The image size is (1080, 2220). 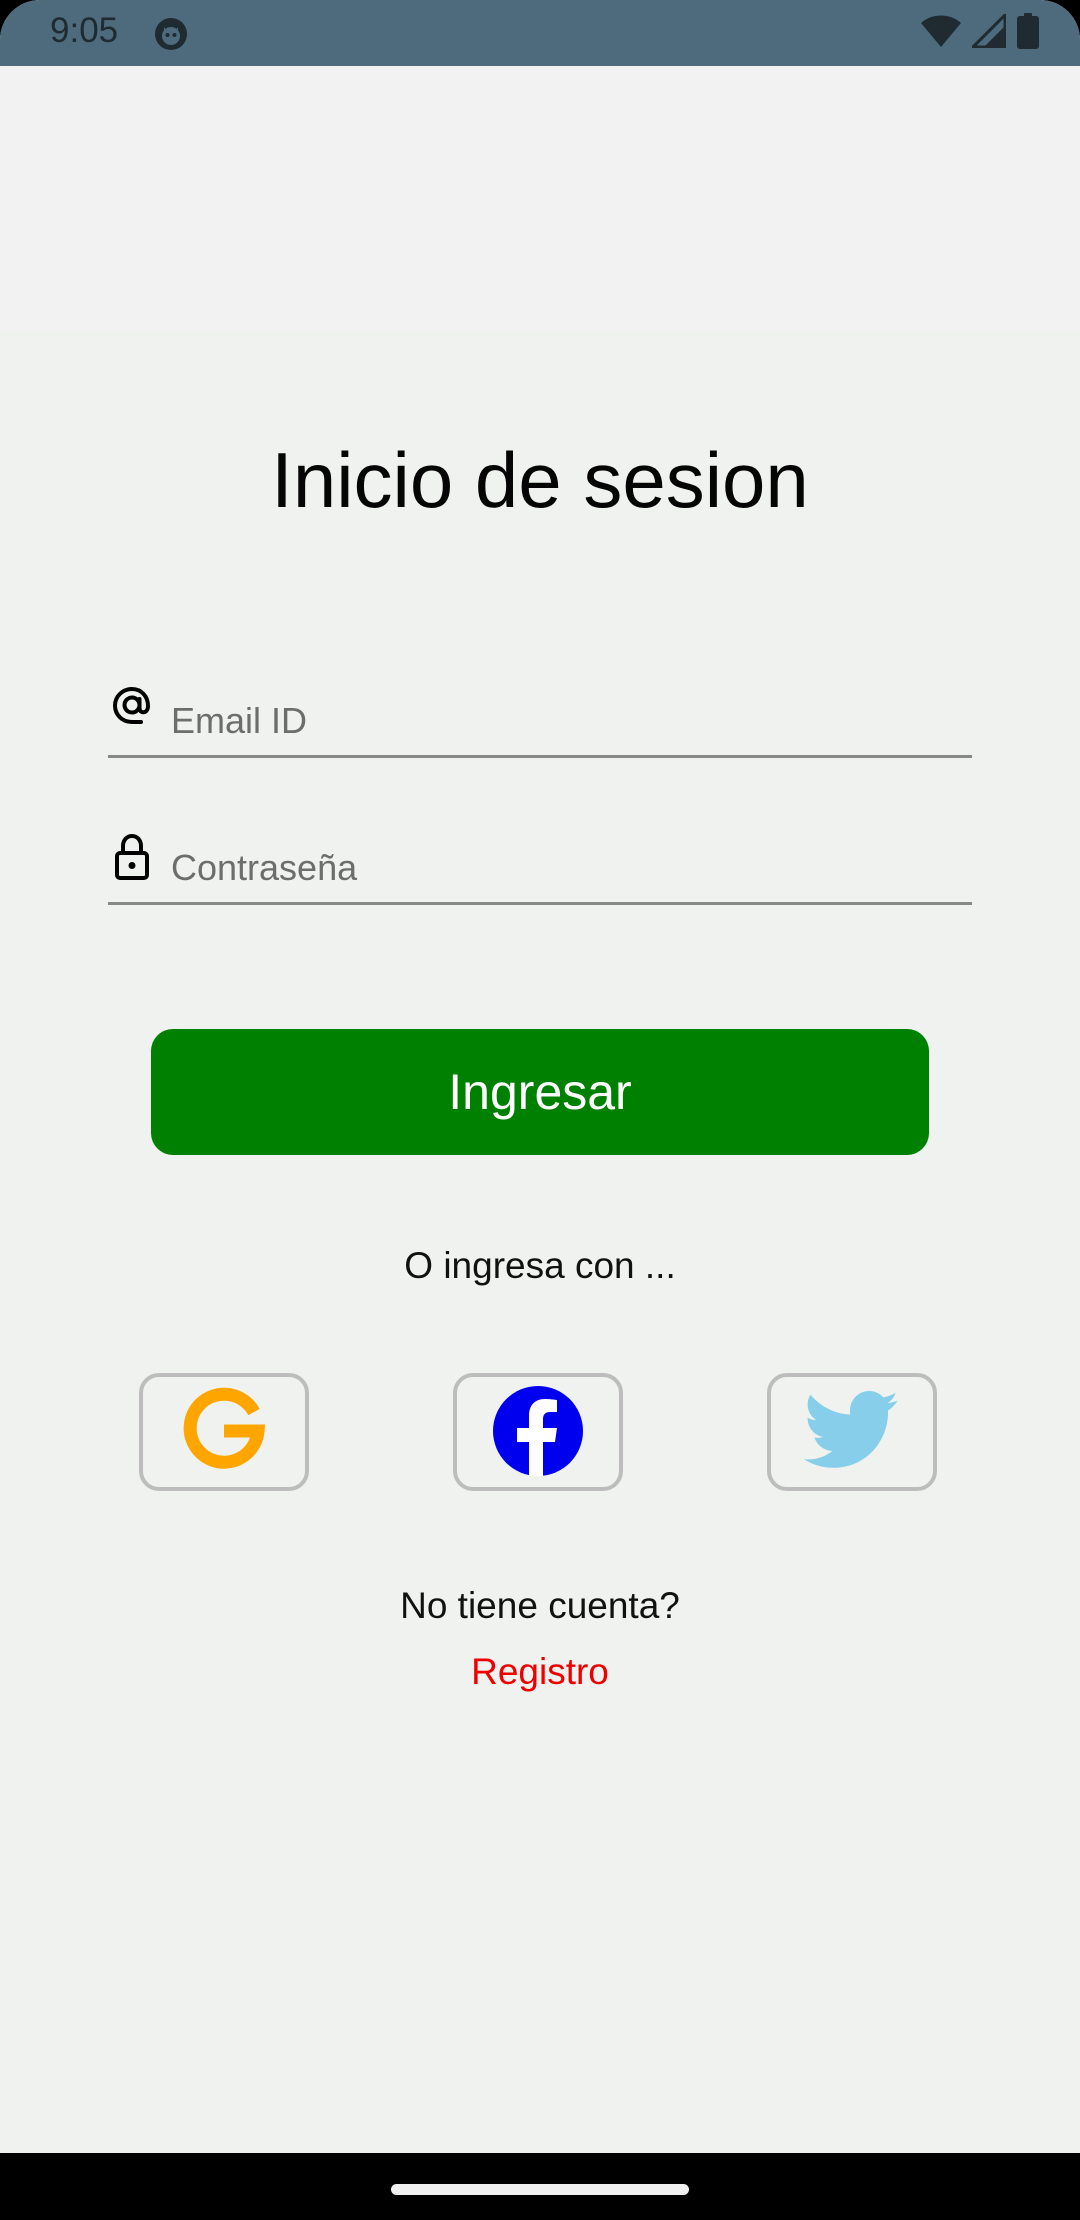 I want to click on twitter-icon, so click(x=851, y=1432).